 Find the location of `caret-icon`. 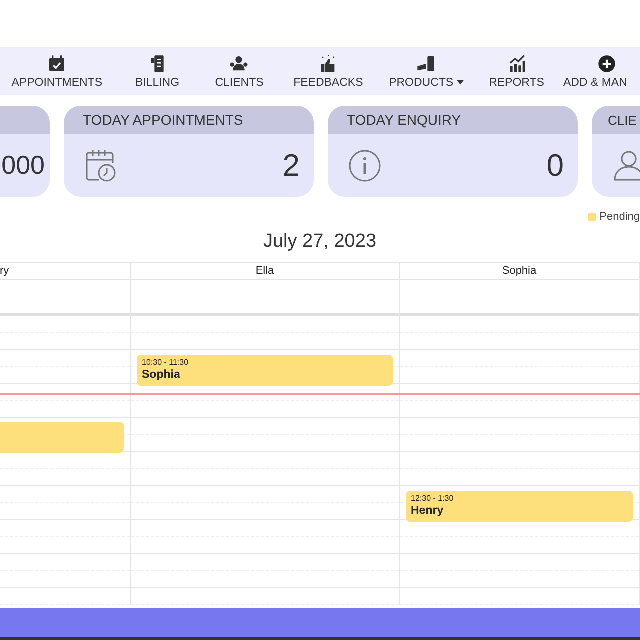

caret-icon is located at coordinates (460, 82).